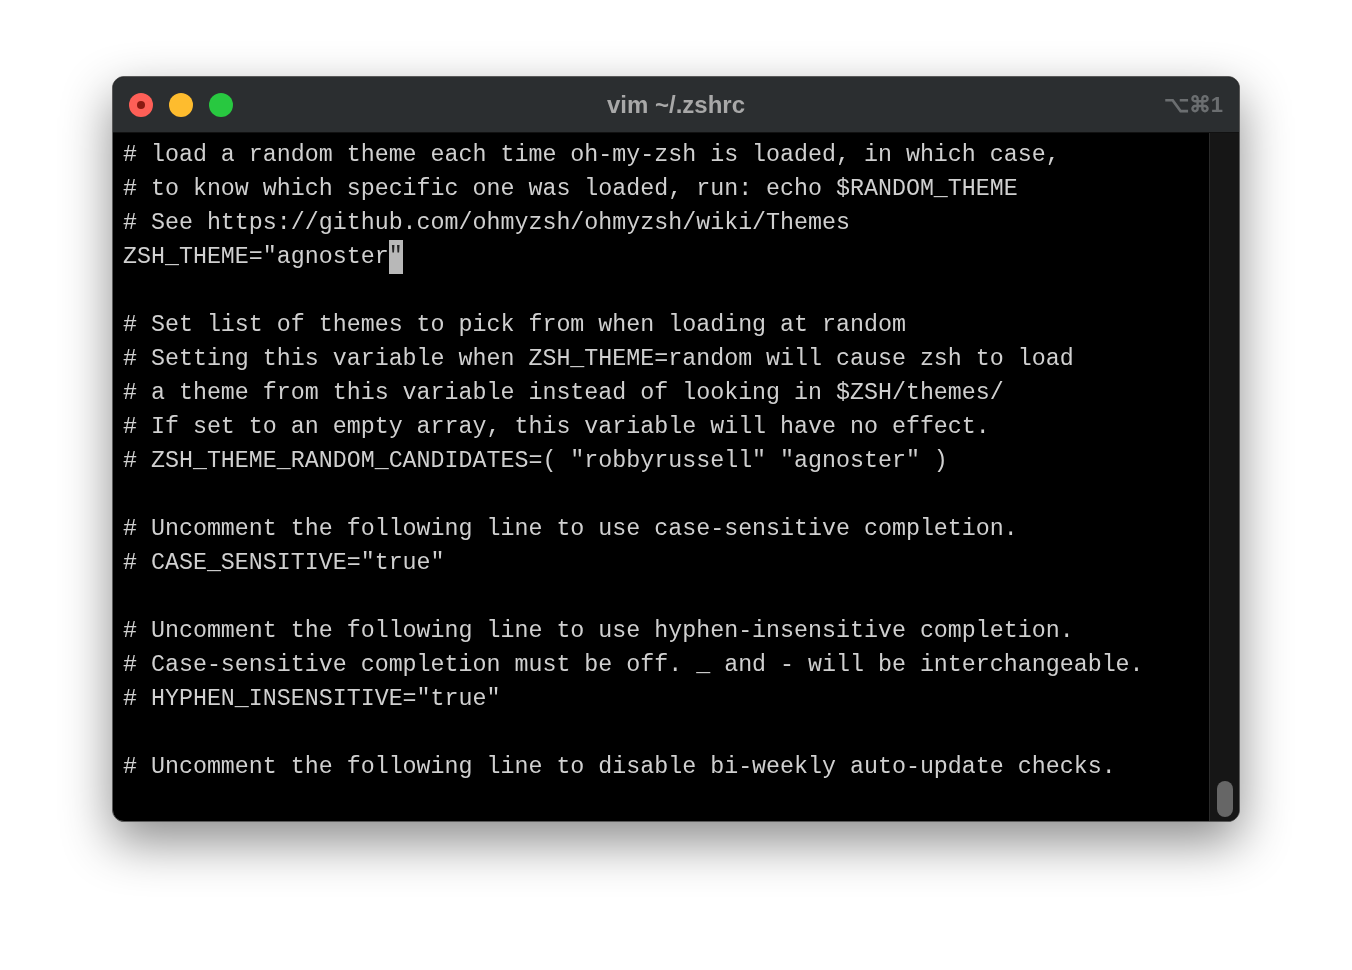 The width and height of the screenshot is (1352, 970). I want to click on code-line: ZSH_THEME="agnoster, so click(256, 257).